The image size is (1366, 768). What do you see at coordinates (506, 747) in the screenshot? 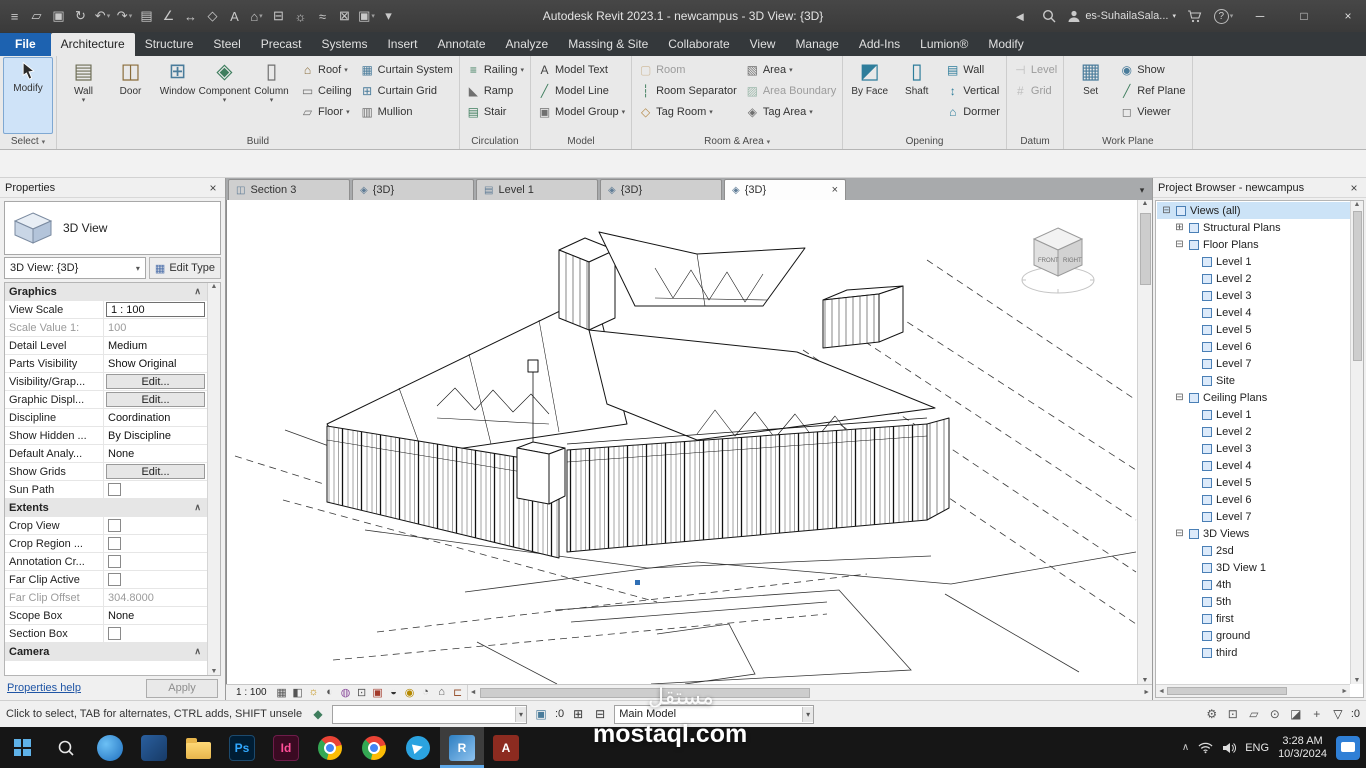
I see `taskbar-autocad: A` at bounding box center [506, 747].